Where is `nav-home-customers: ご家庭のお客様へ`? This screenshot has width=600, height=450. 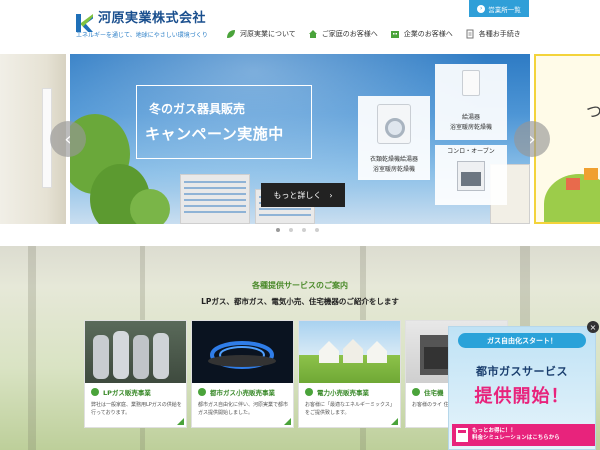
nav-home-customers: ご家庭のお客様へ is located at coordinates (343, 34).